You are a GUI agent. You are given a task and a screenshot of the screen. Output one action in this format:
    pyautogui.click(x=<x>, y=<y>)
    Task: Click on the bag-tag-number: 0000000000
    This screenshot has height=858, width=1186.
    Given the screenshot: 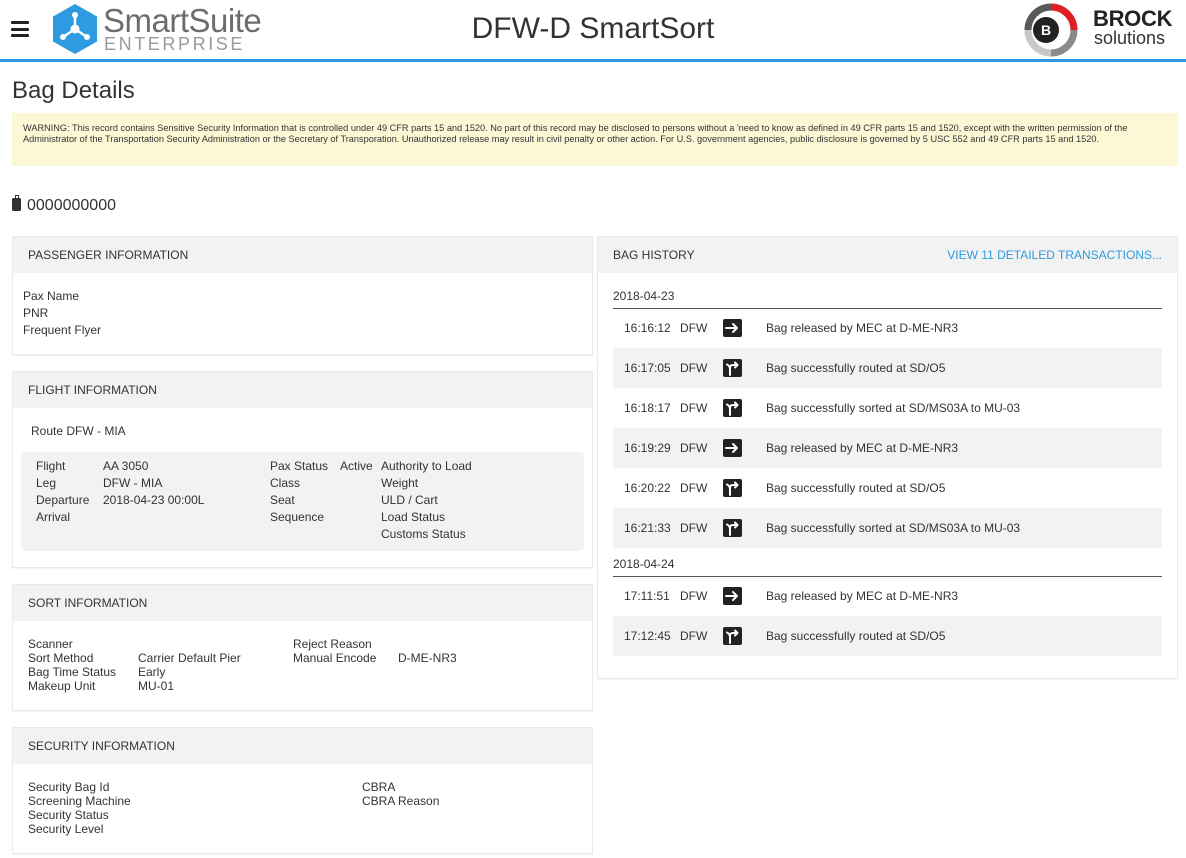 What is the action you would take?
    pyautogui.click(x=64, y=205)
    